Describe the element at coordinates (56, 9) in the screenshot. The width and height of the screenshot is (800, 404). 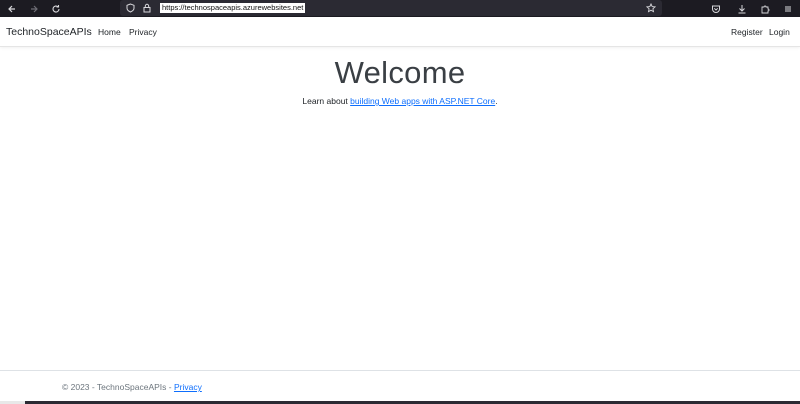
I see `reload-icon` at that location.